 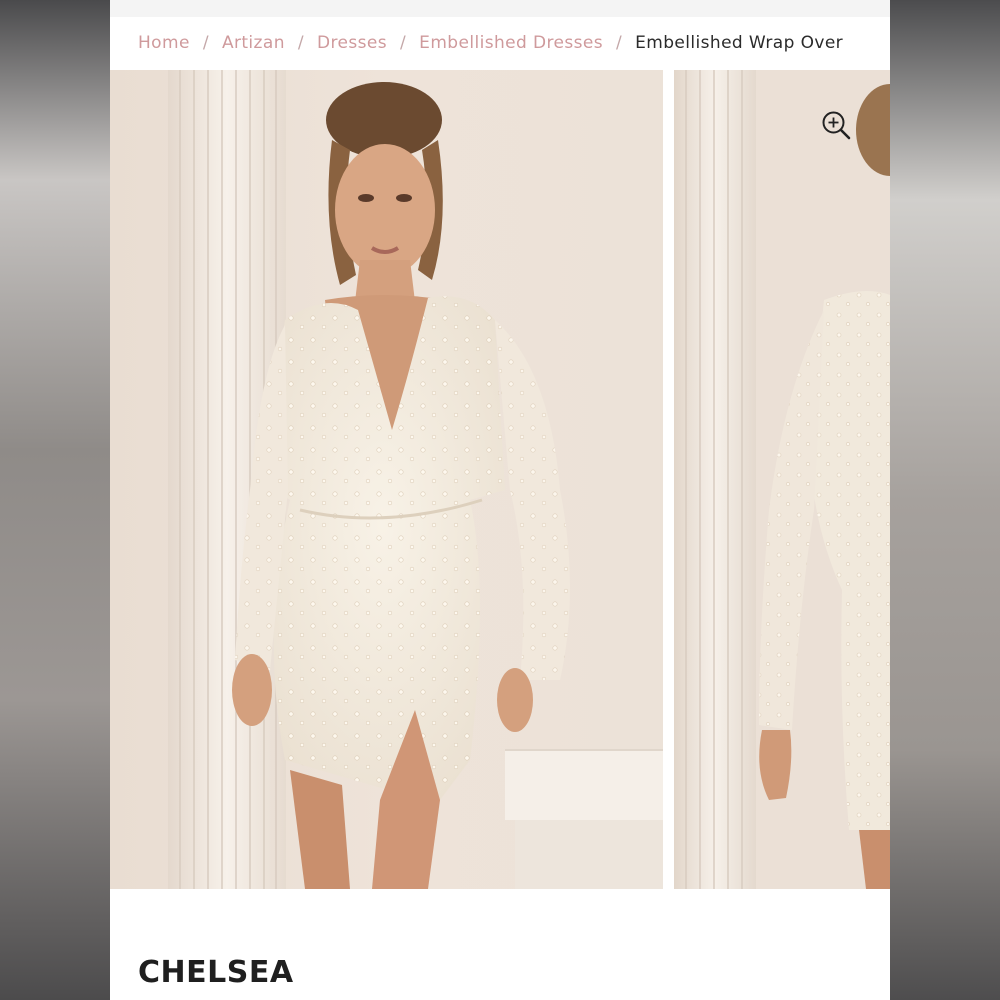 What do you see at coordinates (253, 43) in the screenshot?
I see `breadcrumb-artizan-link: Artizan` at bounding box center [253, 43].